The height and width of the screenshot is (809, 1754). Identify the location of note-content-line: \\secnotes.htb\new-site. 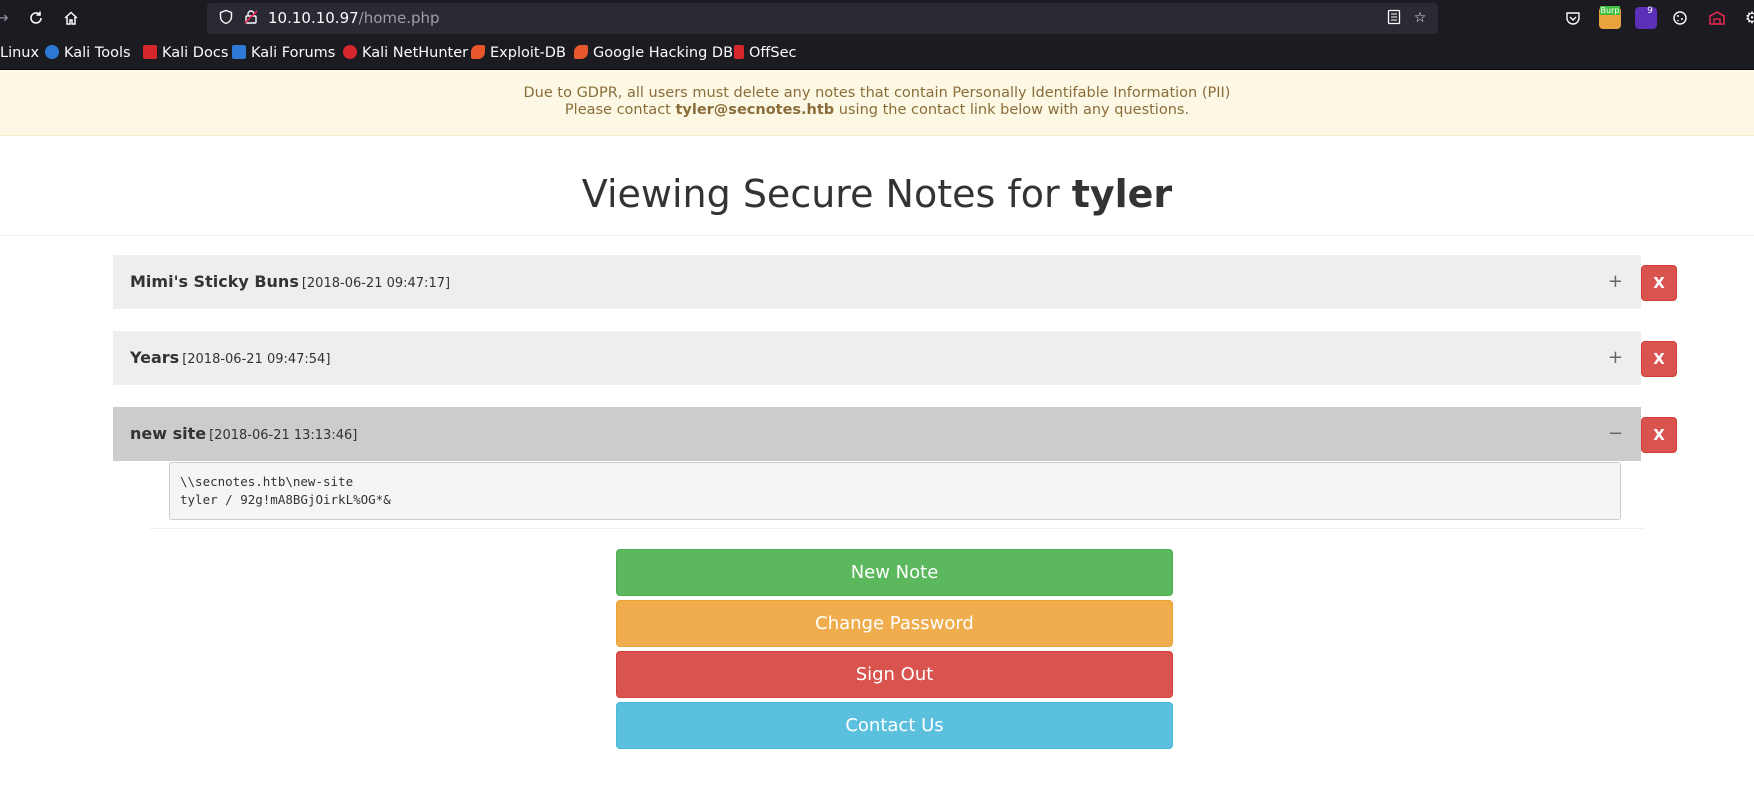
(267, 481).